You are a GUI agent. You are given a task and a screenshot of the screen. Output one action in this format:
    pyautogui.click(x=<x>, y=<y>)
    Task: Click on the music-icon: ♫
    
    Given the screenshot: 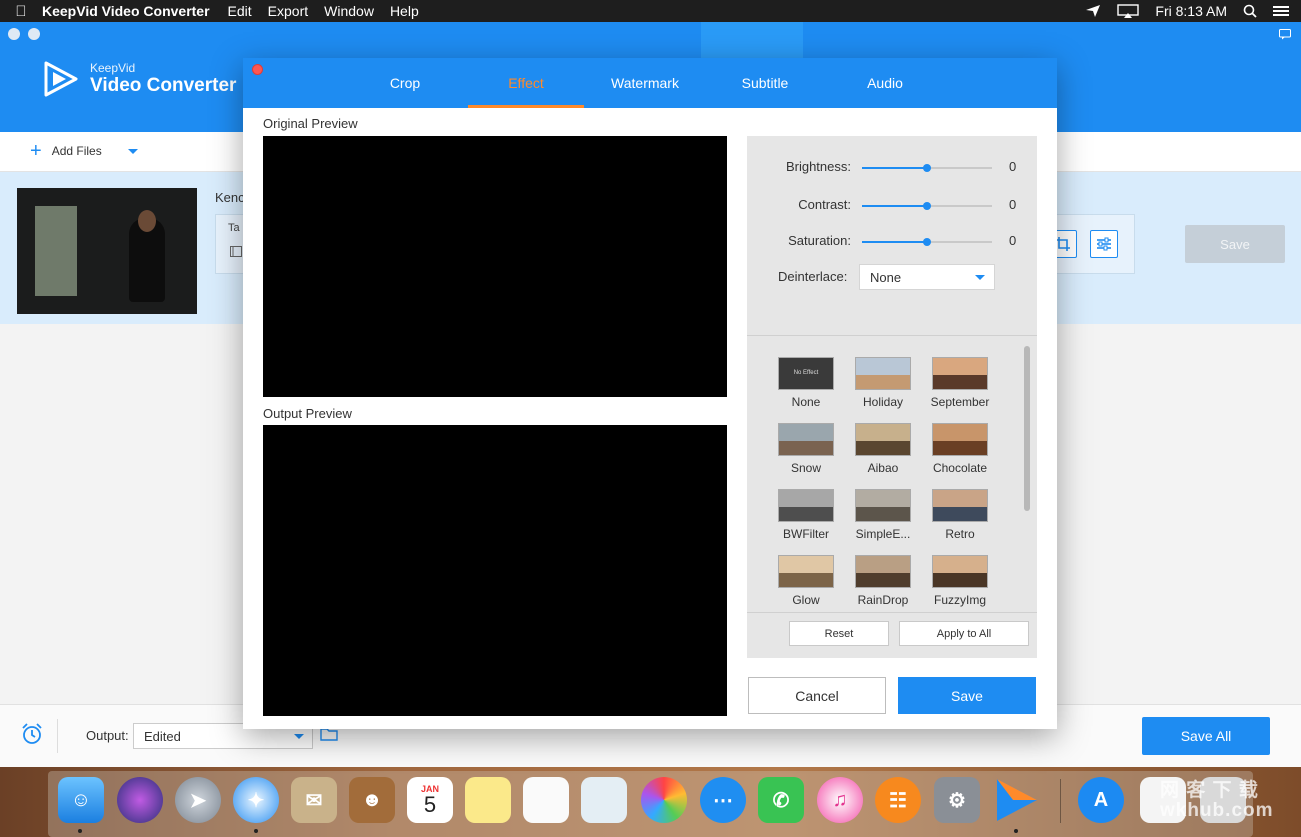 What is the action you would take?
    pyautogui.click(x=840, y=800)
    